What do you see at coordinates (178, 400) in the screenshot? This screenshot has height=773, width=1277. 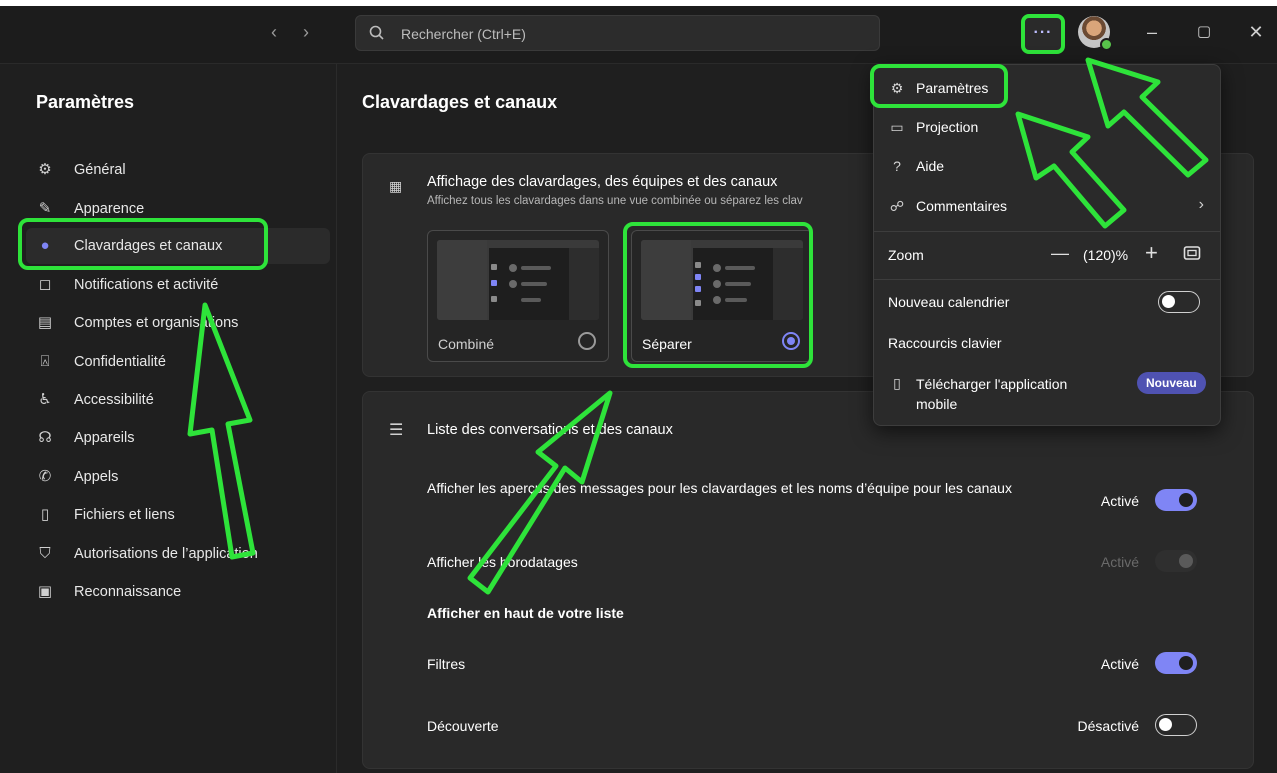 I see `sidebar-item-accessibility: ♿ Accessibilité` at bounding box center [178, 400].